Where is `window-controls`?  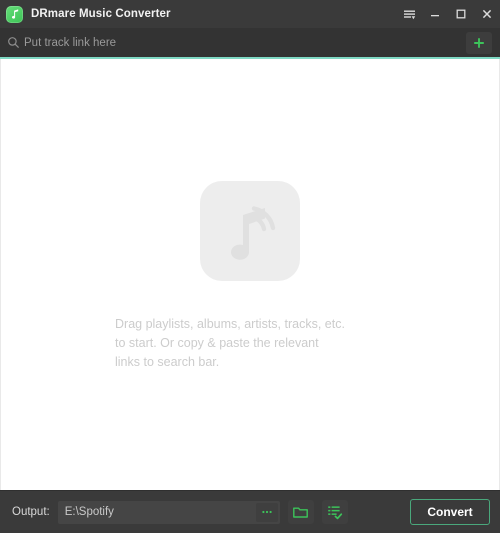
window-controls is located at coordinates (448, 14).